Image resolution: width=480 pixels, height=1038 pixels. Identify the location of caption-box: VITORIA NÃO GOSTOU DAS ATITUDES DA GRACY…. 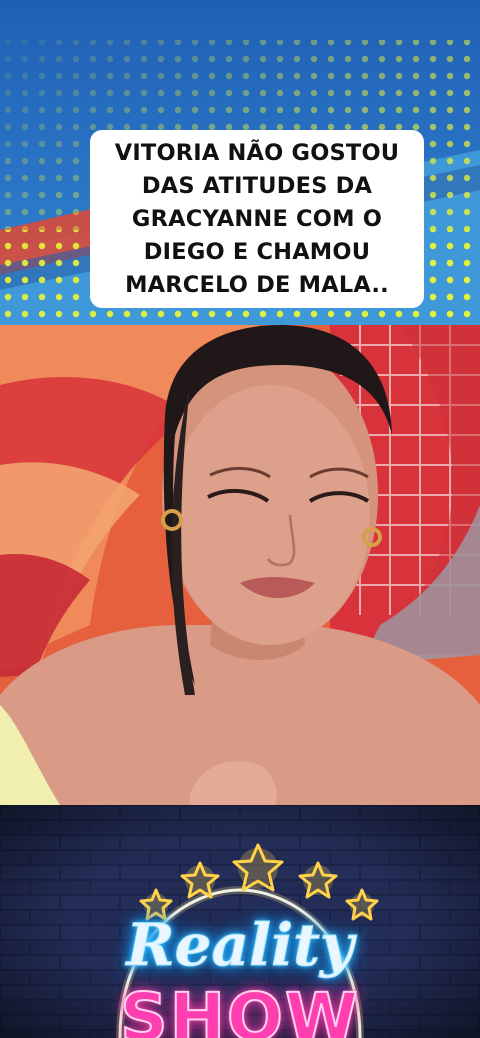
(257, 219).